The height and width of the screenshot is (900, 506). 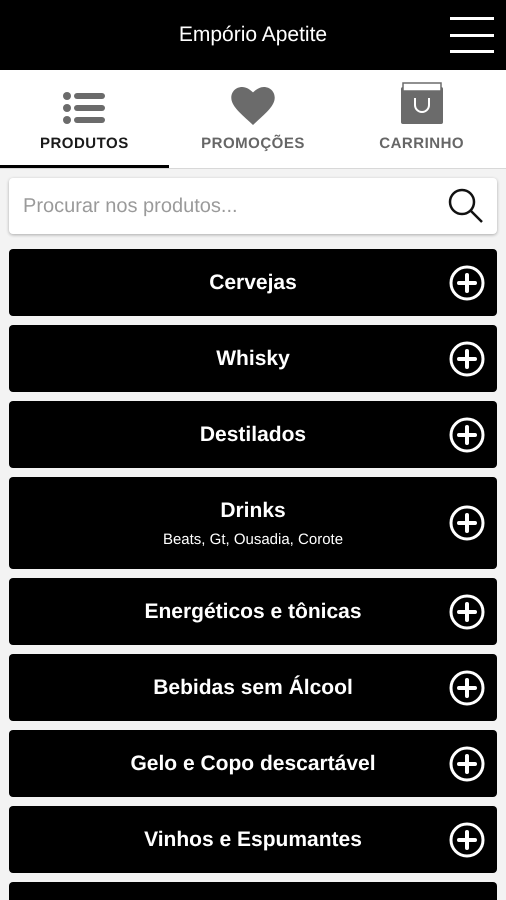 I want to click on category-card: Bebidas sem Álcool, so click(x=253, y=687).